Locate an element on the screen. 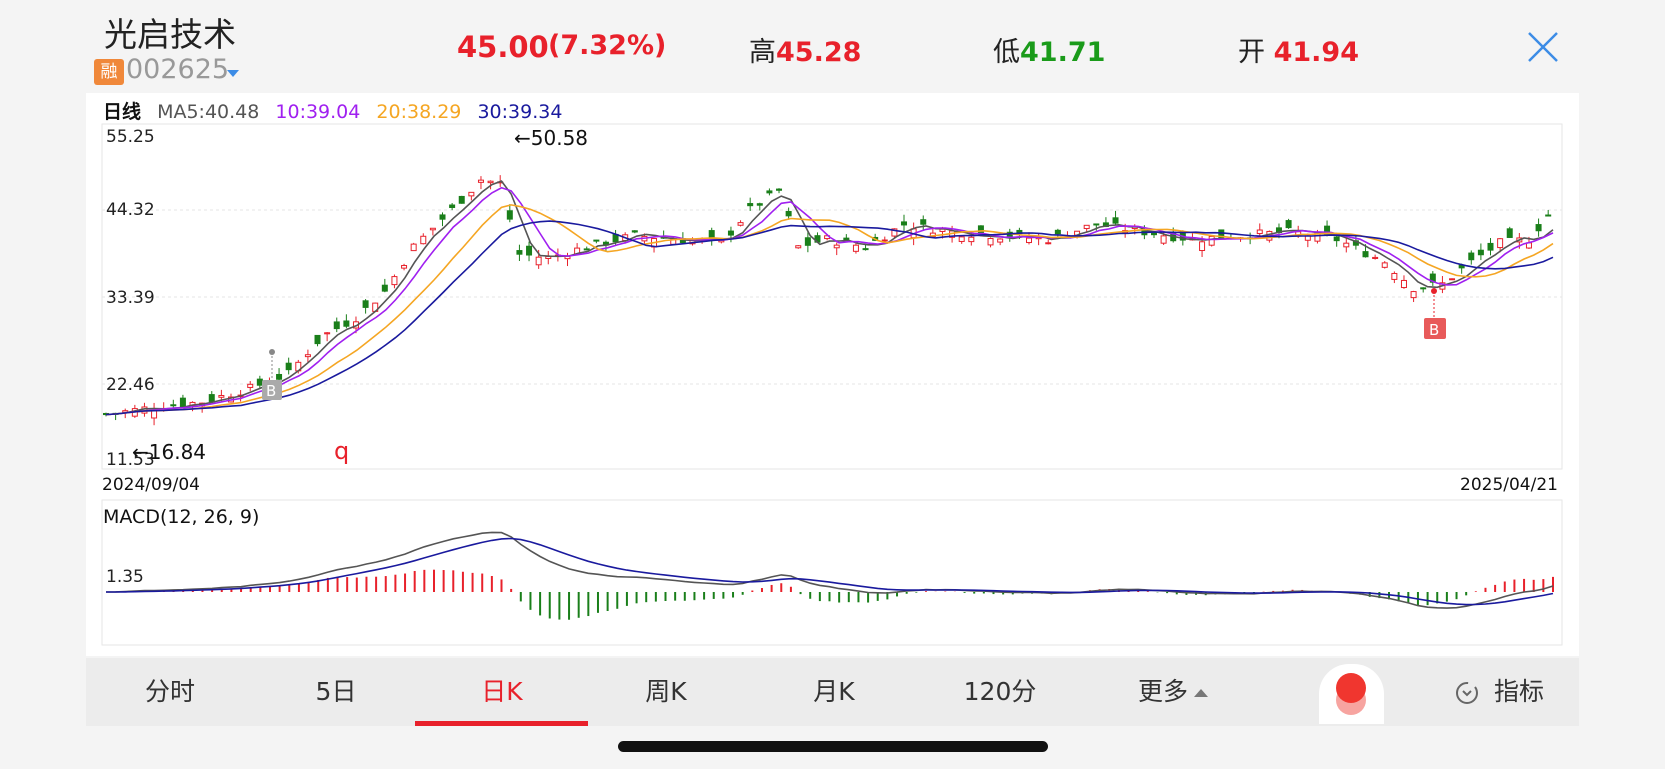 The image size is (1665, 769). macd-series is located at coordinates (829, 575).